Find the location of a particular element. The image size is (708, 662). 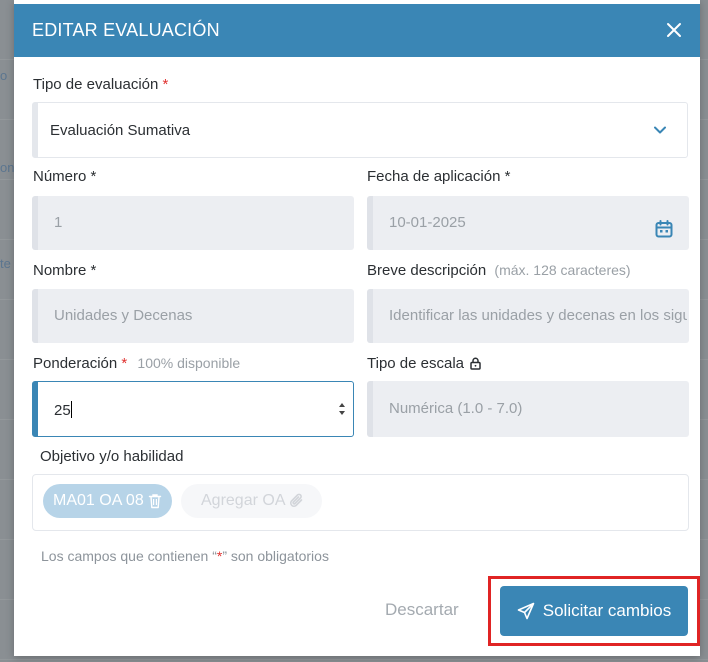

paperclip-icon is located at coordinates (296, 500).